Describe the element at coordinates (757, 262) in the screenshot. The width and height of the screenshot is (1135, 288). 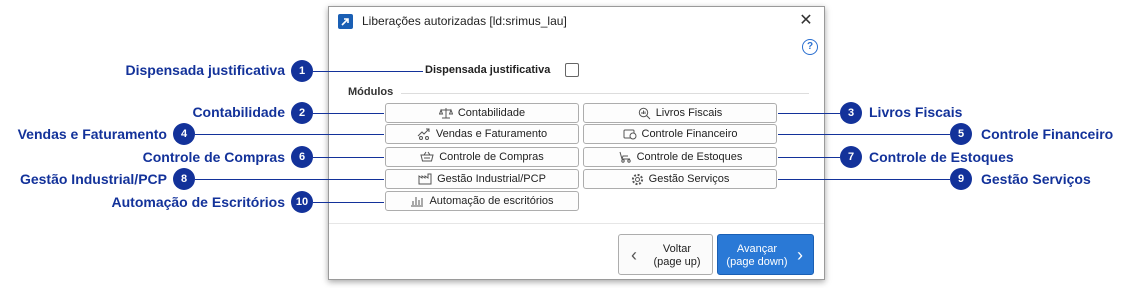
I see `avancar-shortcut: (page down)` at that location.